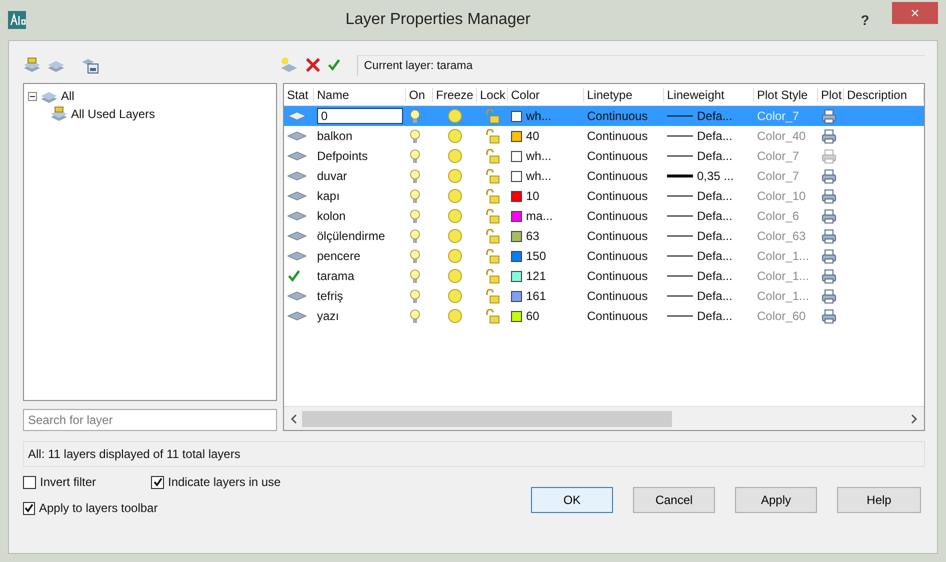 The height and width of the screenshot is (562, 946). I want to click on help-button: ?, so click(865, 20).